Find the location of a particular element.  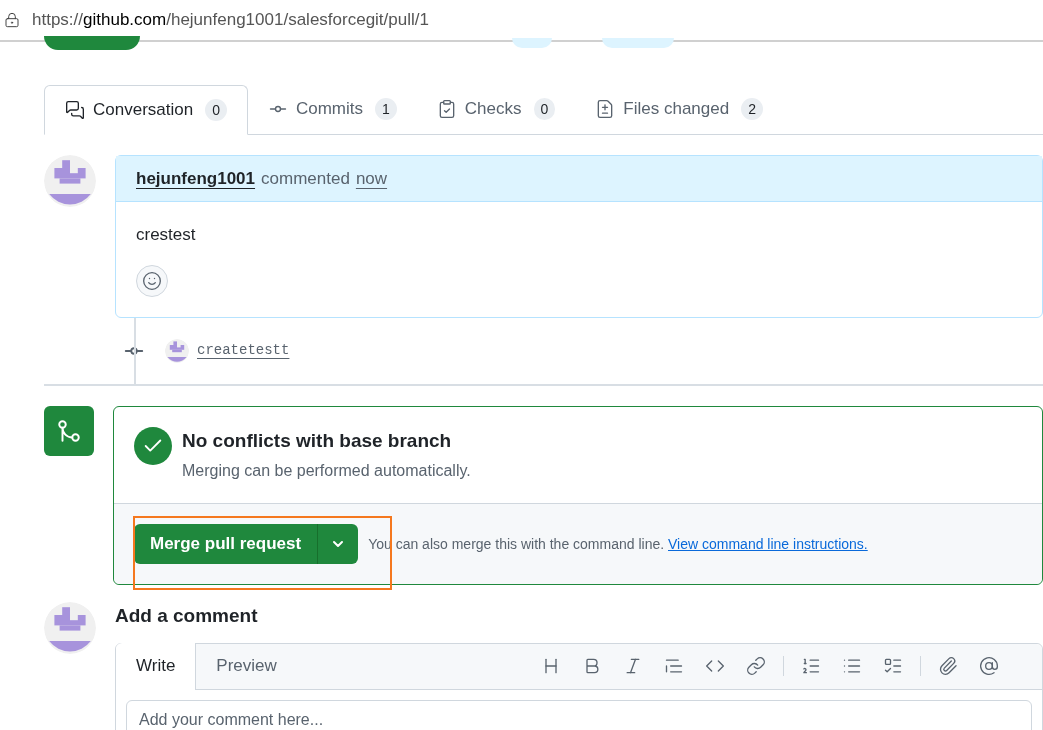

time-link: now is located at coordinates (371, 178).